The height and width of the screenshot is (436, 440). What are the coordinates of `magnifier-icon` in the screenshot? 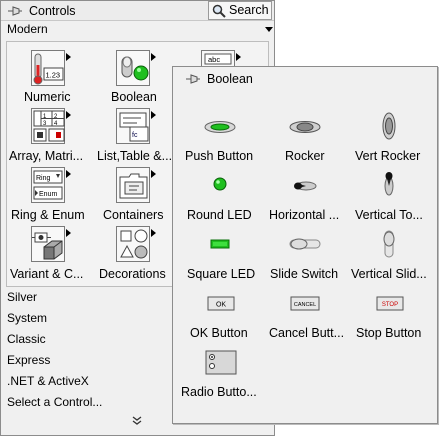 It's located at (219, 11).